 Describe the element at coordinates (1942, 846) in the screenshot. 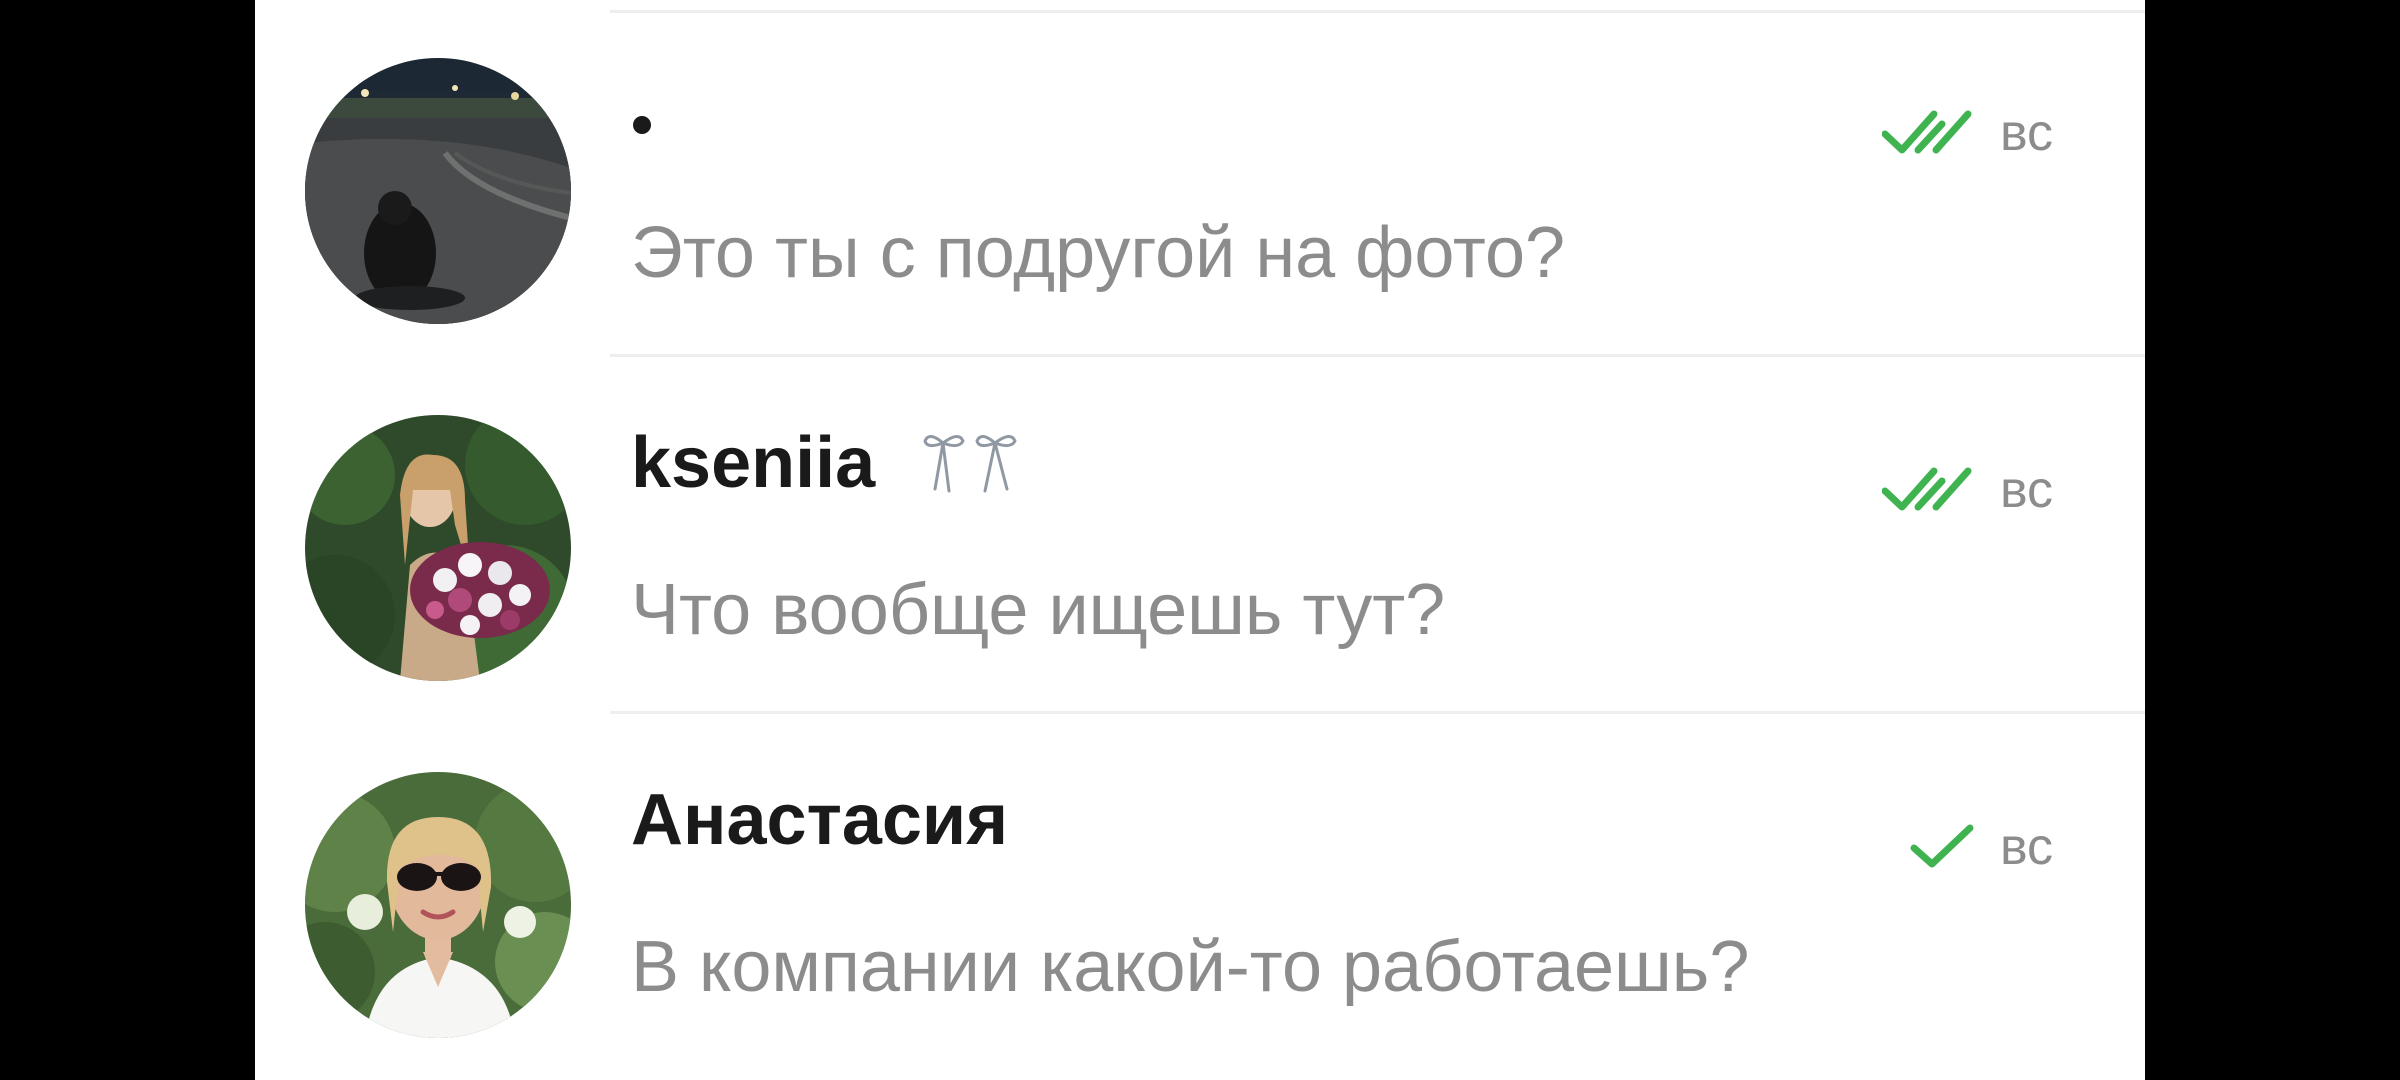

I see `check-icon` at that location.